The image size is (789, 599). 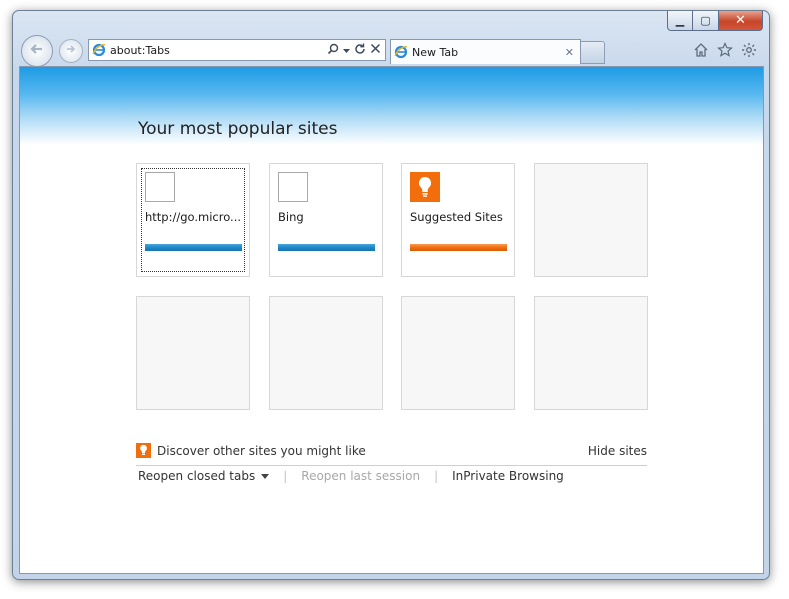 I want to click on inprivate-browsing-link: InPrivate Browsing, so click(x=508, y=476).